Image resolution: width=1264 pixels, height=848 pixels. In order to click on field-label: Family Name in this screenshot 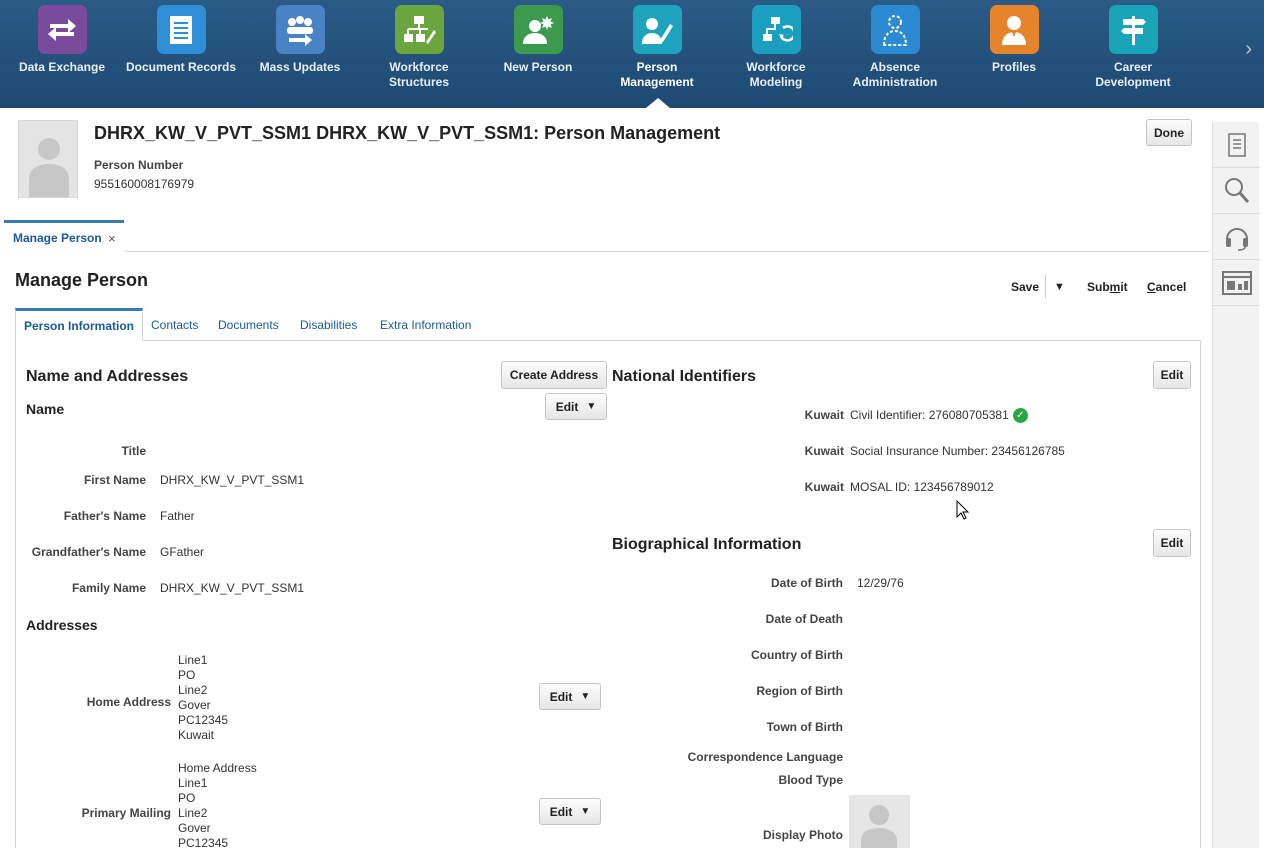, I will do `click(108, 588)`.